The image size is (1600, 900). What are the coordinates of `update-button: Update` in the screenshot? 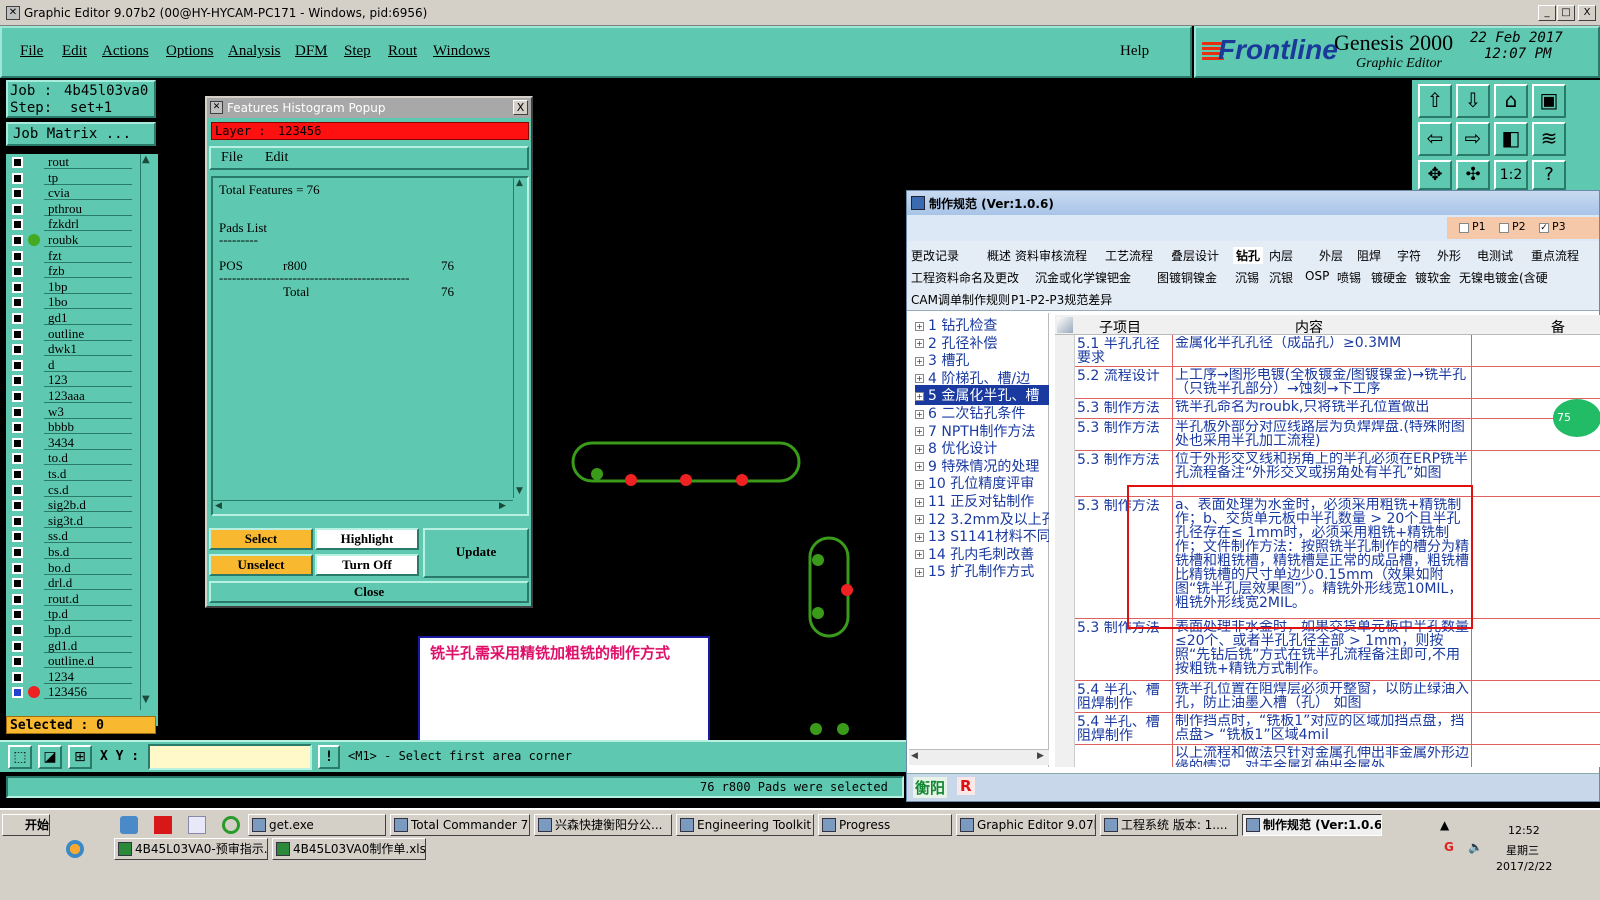 It's located at (476, 553).